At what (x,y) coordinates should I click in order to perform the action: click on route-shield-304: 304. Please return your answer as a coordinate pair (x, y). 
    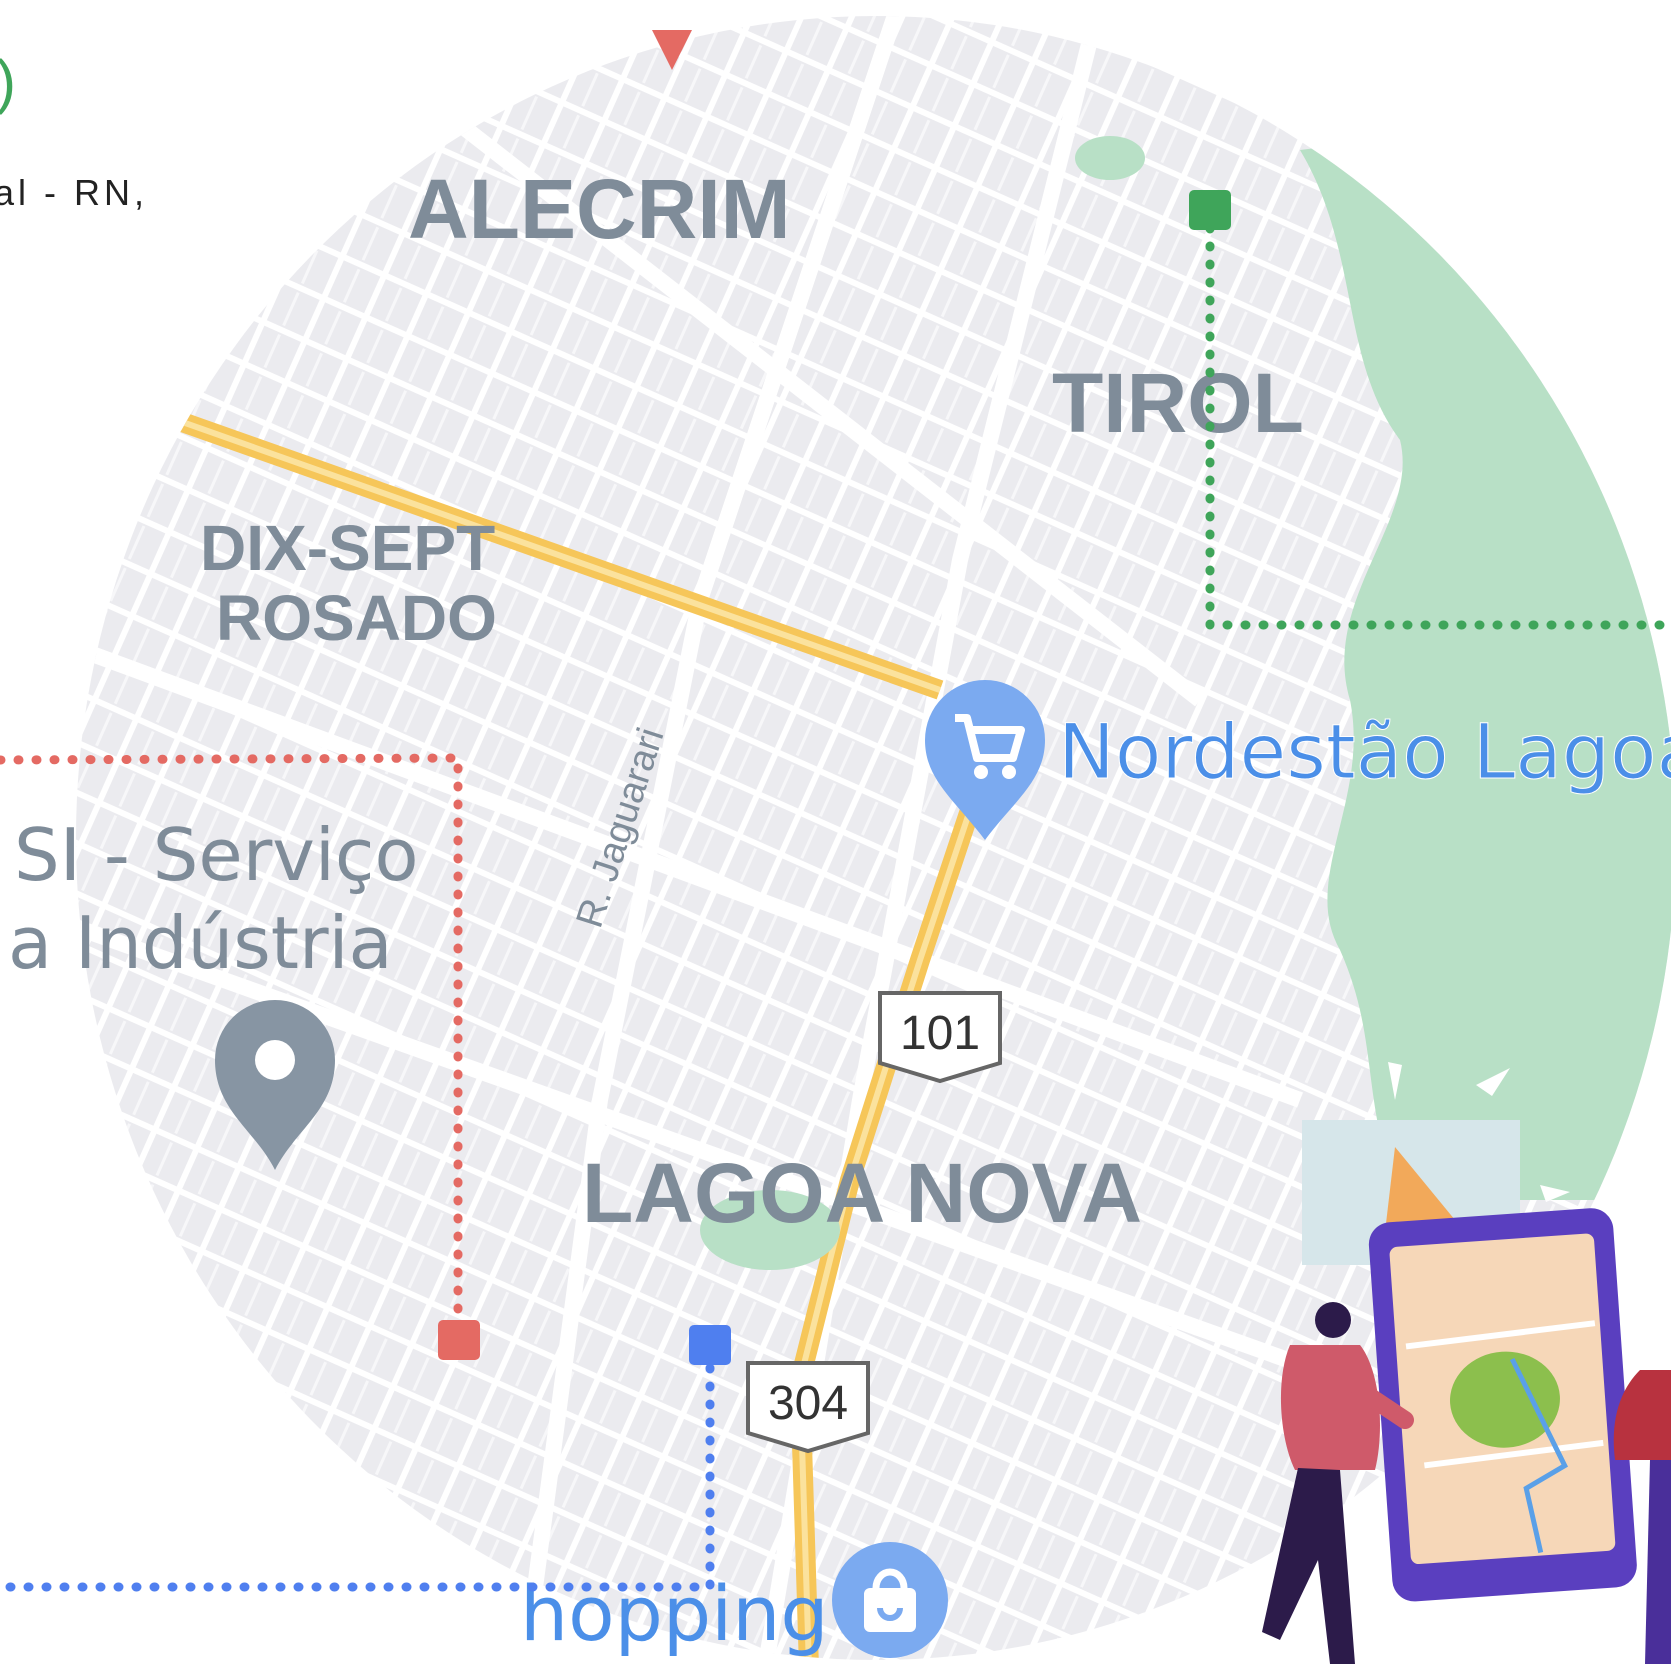
    Looking at the image, I should click on (808, 1407).